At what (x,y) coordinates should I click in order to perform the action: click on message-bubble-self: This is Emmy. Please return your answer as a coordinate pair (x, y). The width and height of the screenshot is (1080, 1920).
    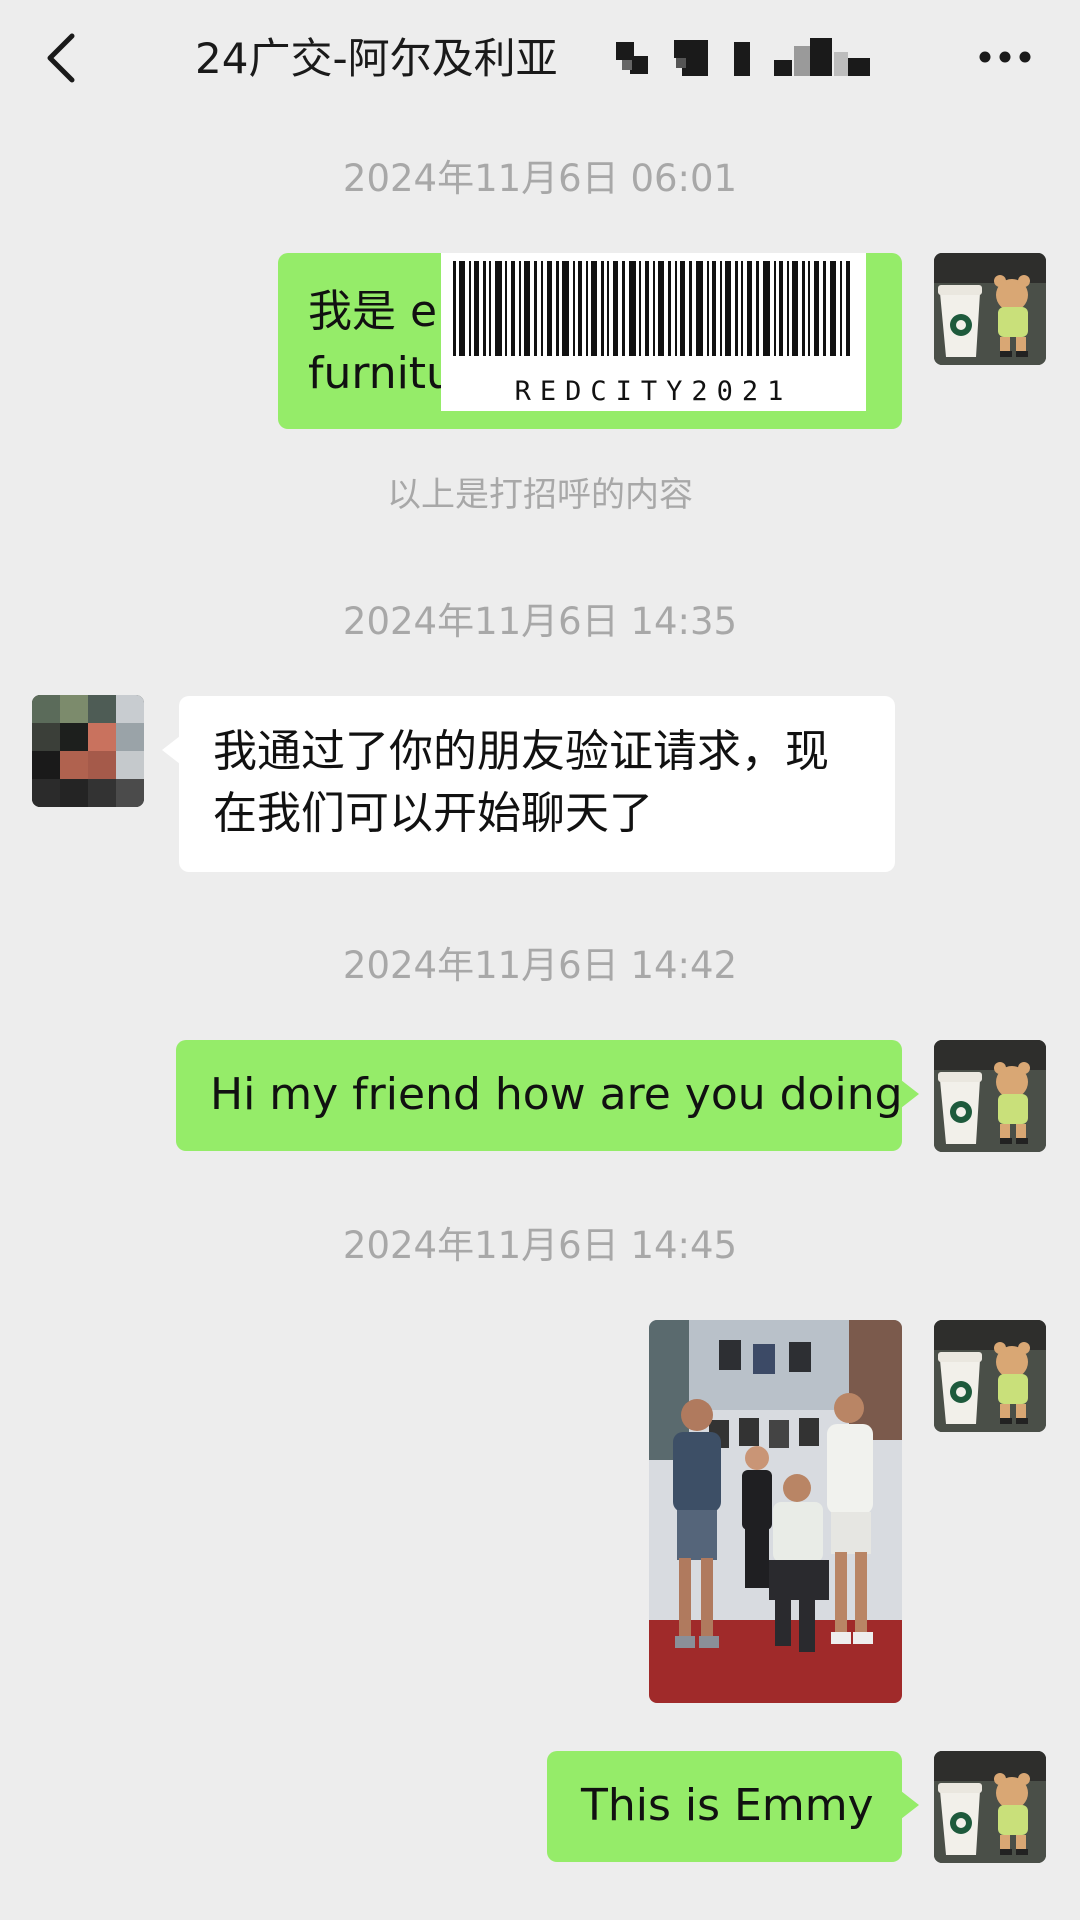
    Looking at the image, I should click on (733, 1806).